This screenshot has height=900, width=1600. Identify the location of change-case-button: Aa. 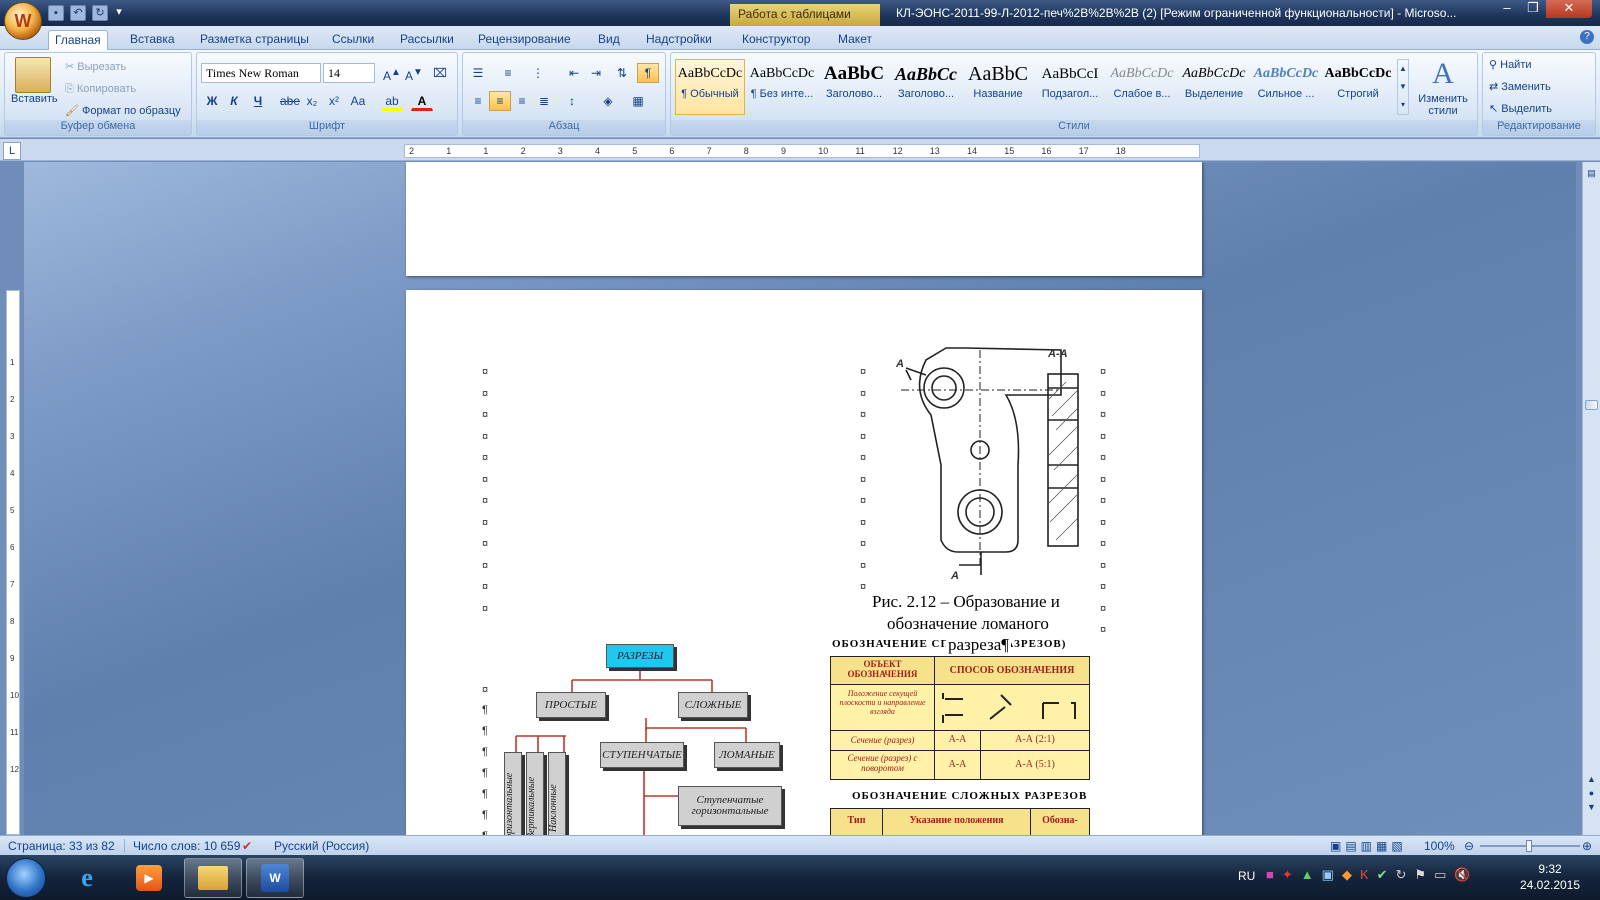
(358, 101).